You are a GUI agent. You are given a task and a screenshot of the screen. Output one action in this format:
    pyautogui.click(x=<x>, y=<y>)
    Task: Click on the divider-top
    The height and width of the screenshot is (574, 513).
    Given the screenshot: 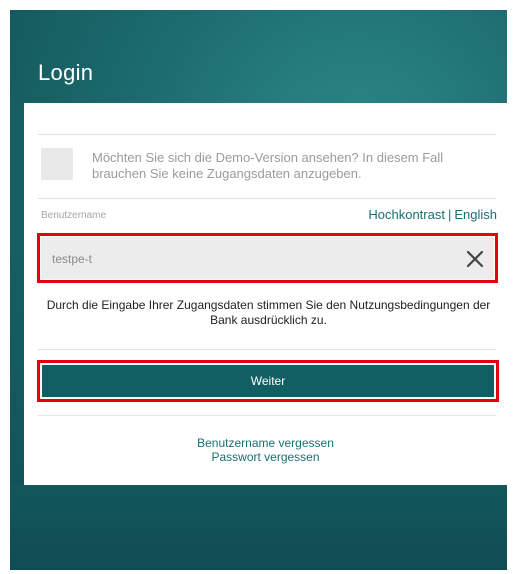 What is the action you would take?
    pyautogui.click(x=267, y=134)
    